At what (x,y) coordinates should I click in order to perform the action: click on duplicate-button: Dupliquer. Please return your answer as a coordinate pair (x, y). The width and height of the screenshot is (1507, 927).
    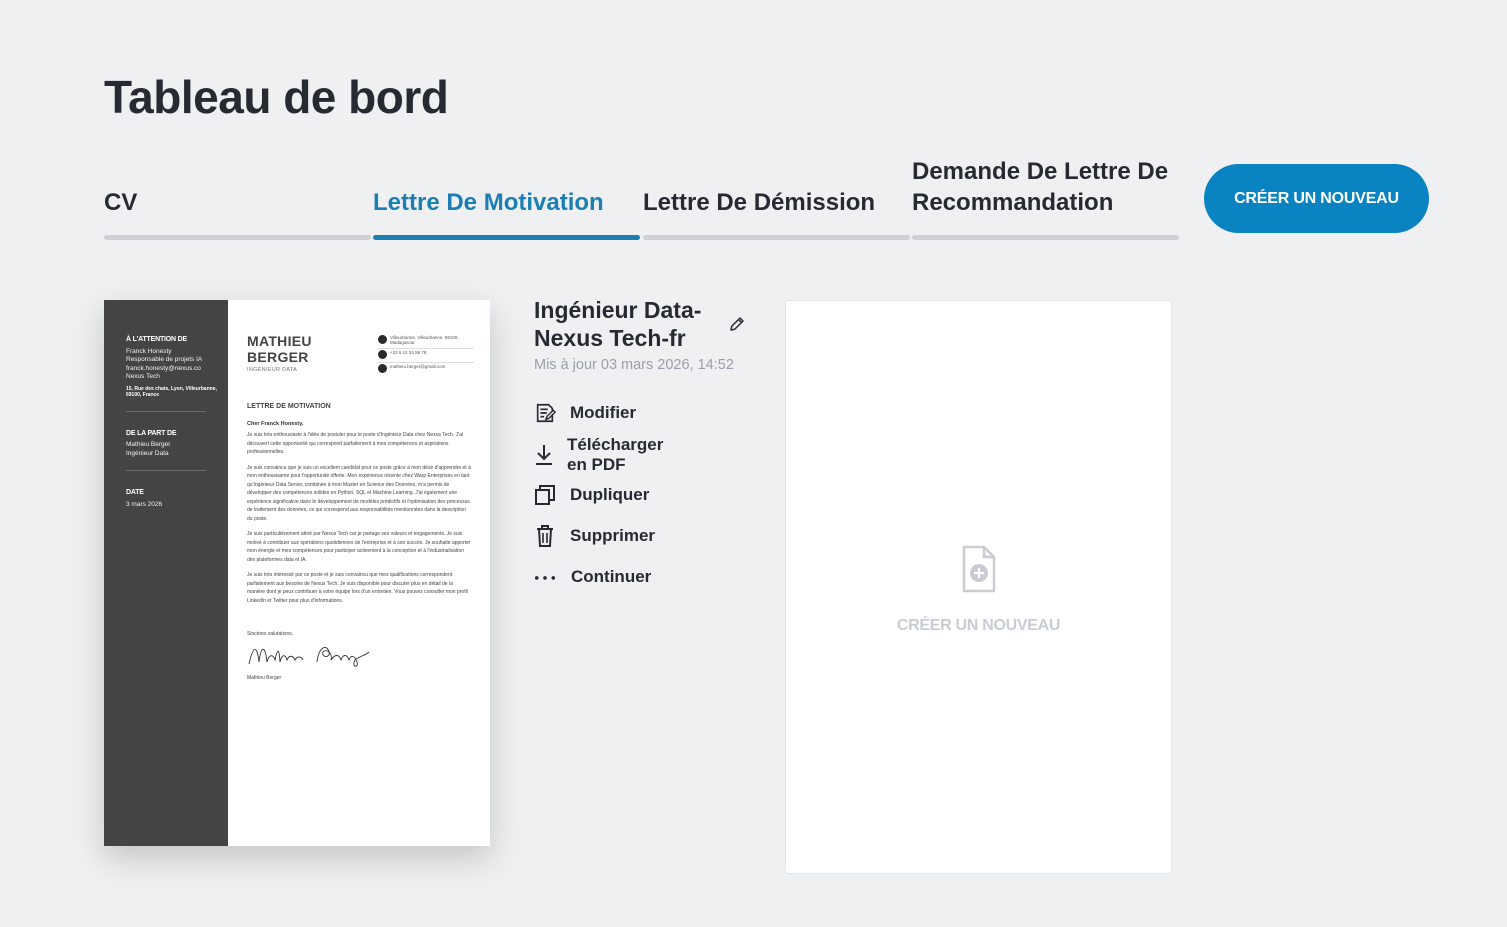
    Looking at the image, I should click on (591, 495).